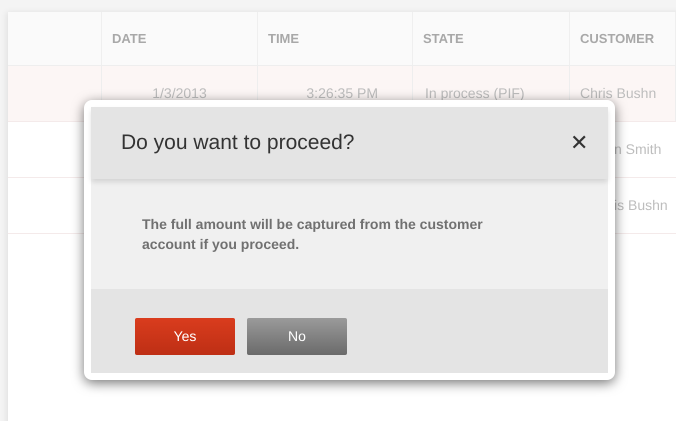 The width and height of the screenshot is (676, 421). Describe the element at coordinates (129, 38) in the screenshot. I see `column-header: DATE` at that location.